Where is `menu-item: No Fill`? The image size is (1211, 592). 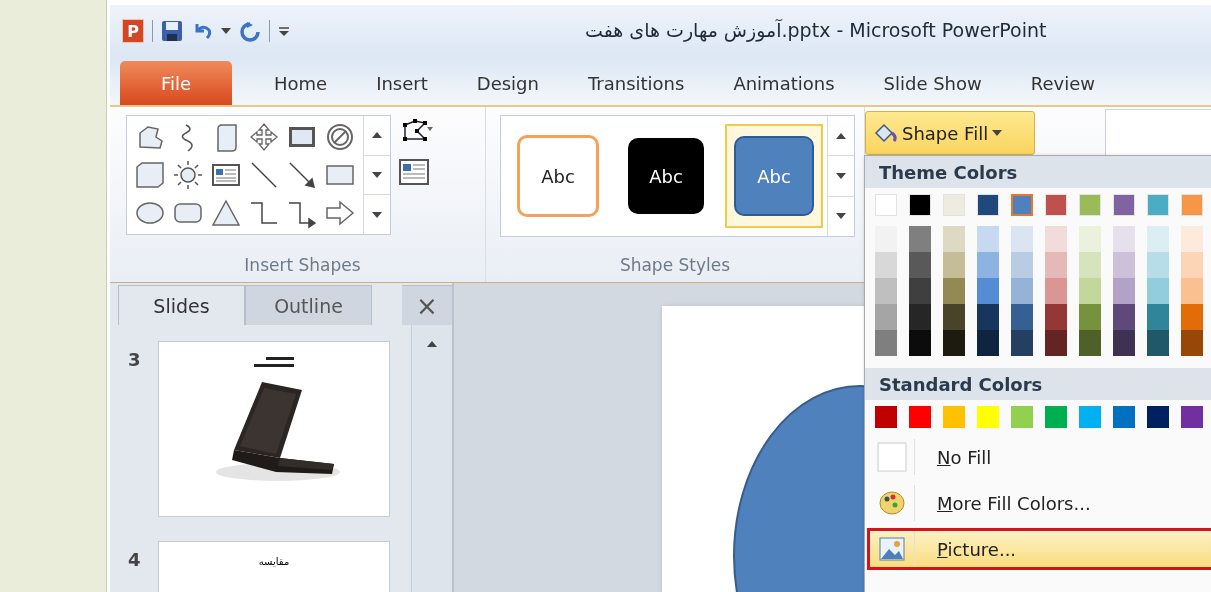
menu-item: No Fill is located at coordinates (1039, 457).